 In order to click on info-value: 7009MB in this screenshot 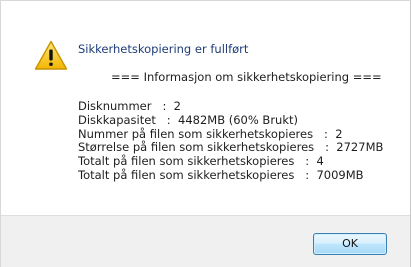, I will do `click(340, 174)`.